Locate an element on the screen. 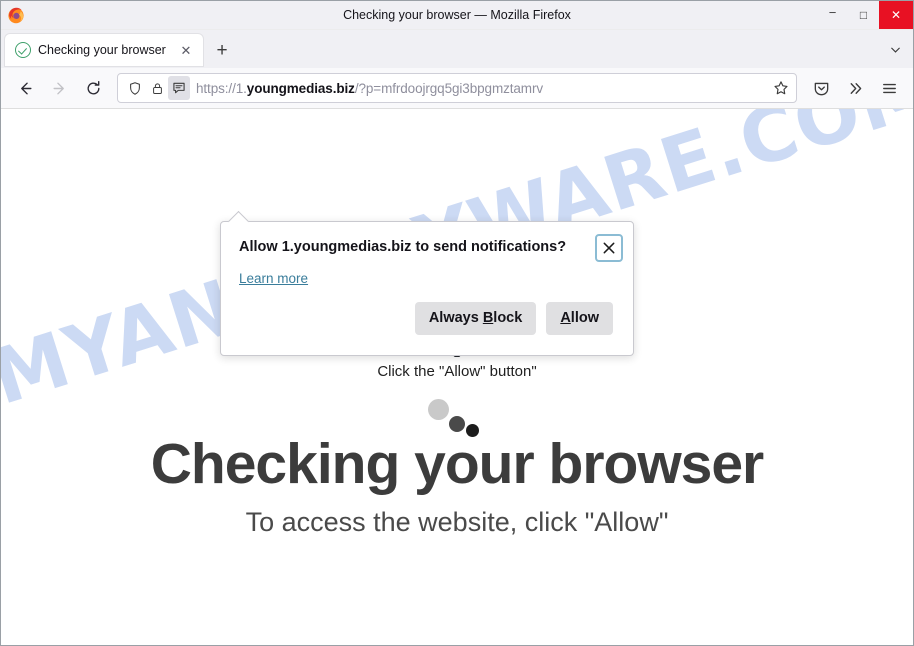 The height and width of the screenshot is (646, 914). new-tab-button: + is located at coordinates (222, 50).